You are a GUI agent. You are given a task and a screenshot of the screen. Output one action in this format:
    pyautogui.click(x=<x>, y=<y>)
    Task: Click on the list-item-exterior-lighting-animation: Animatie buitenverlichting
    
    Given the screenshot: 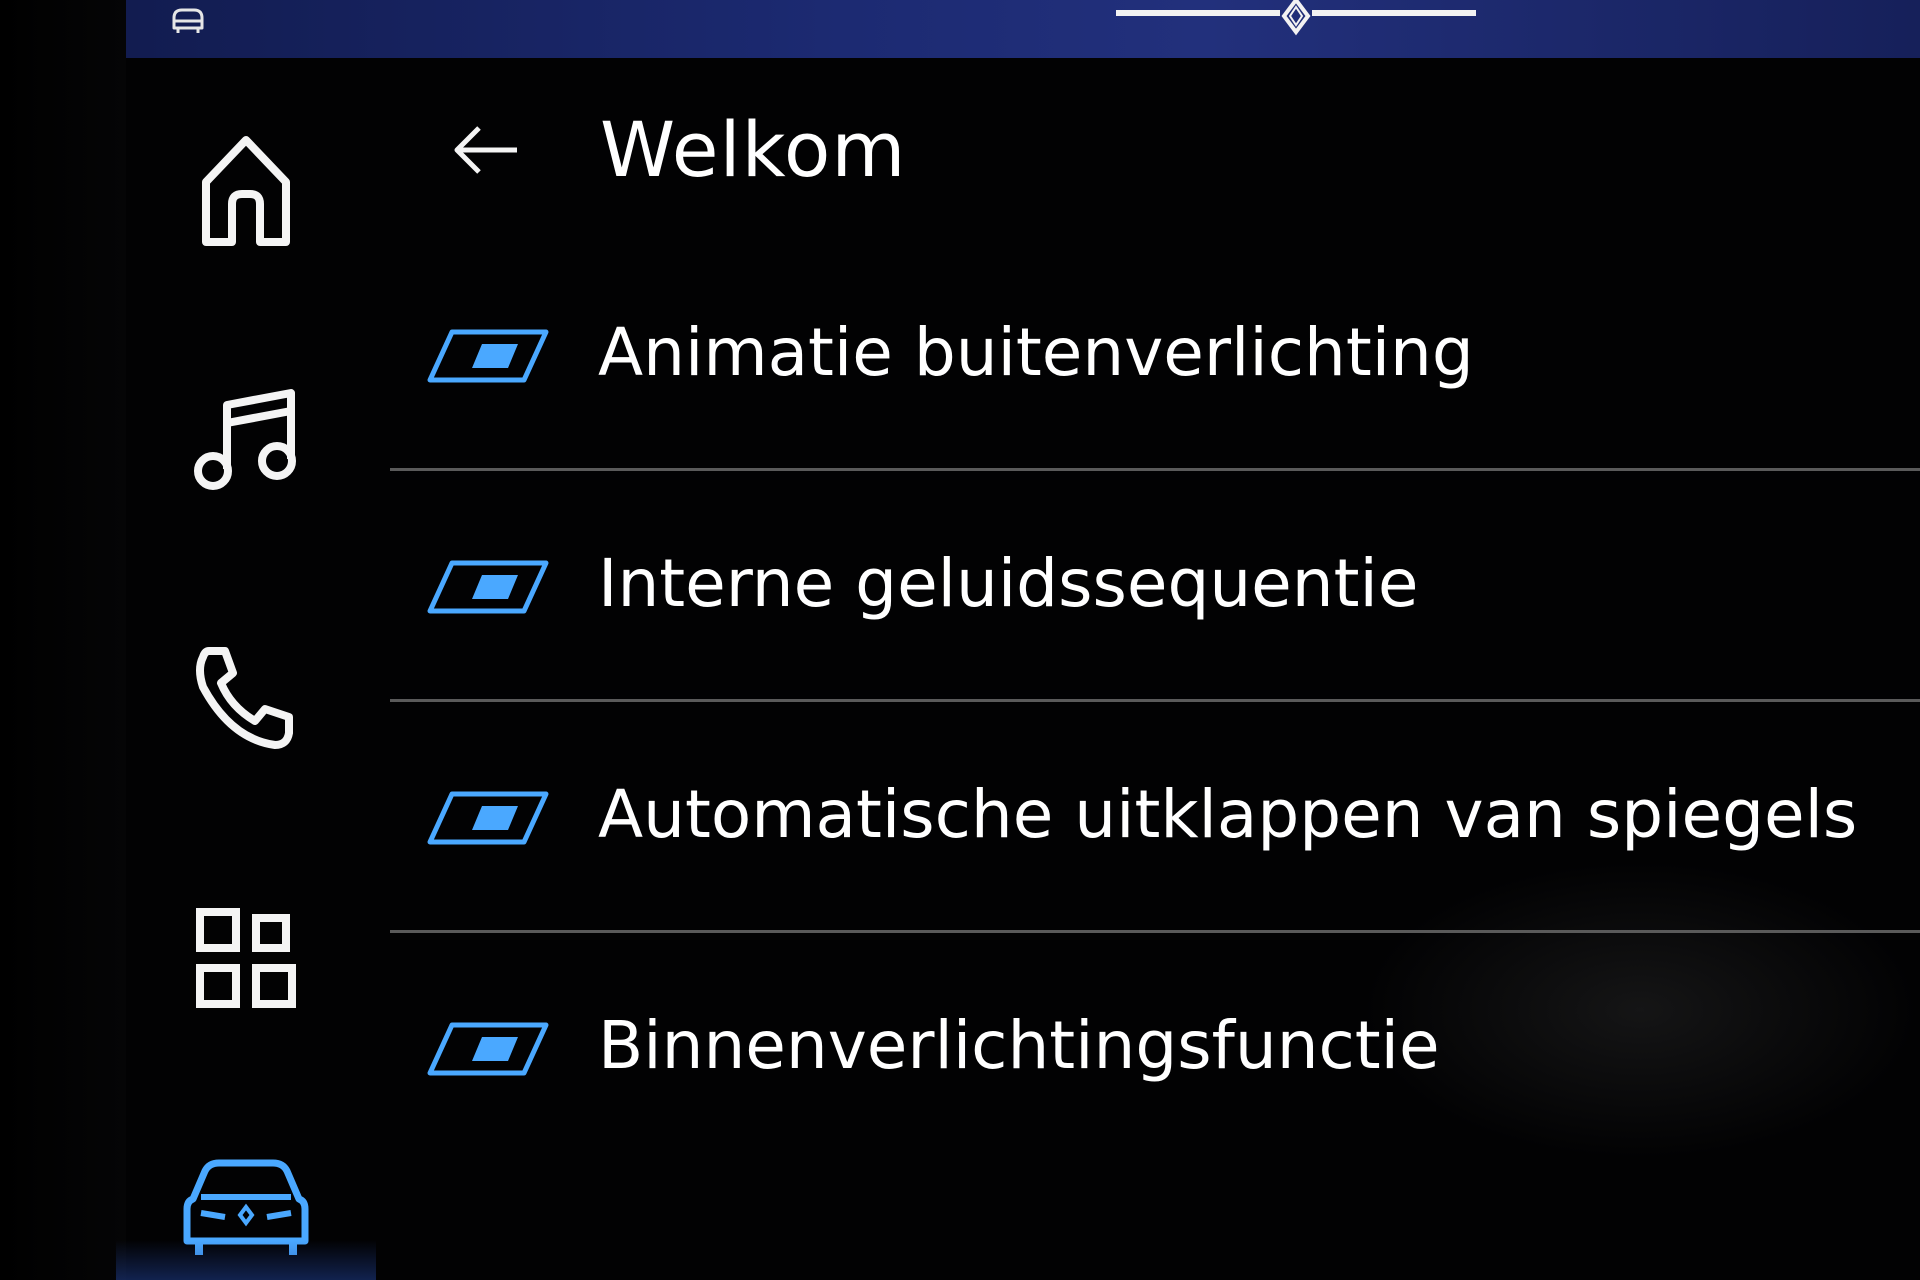 What is the action you would take?
    pyautogui.click(x=1155, y=355)
    